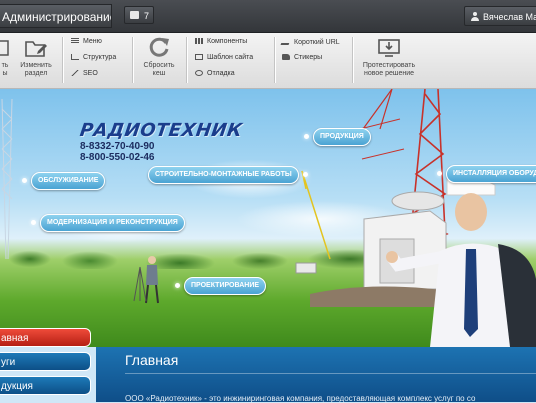 The height and width of the screenshot is (403, 536). Describe the element at coordinates (199, 73) in the screenshot. I see `debug-clock-icon` at that location.